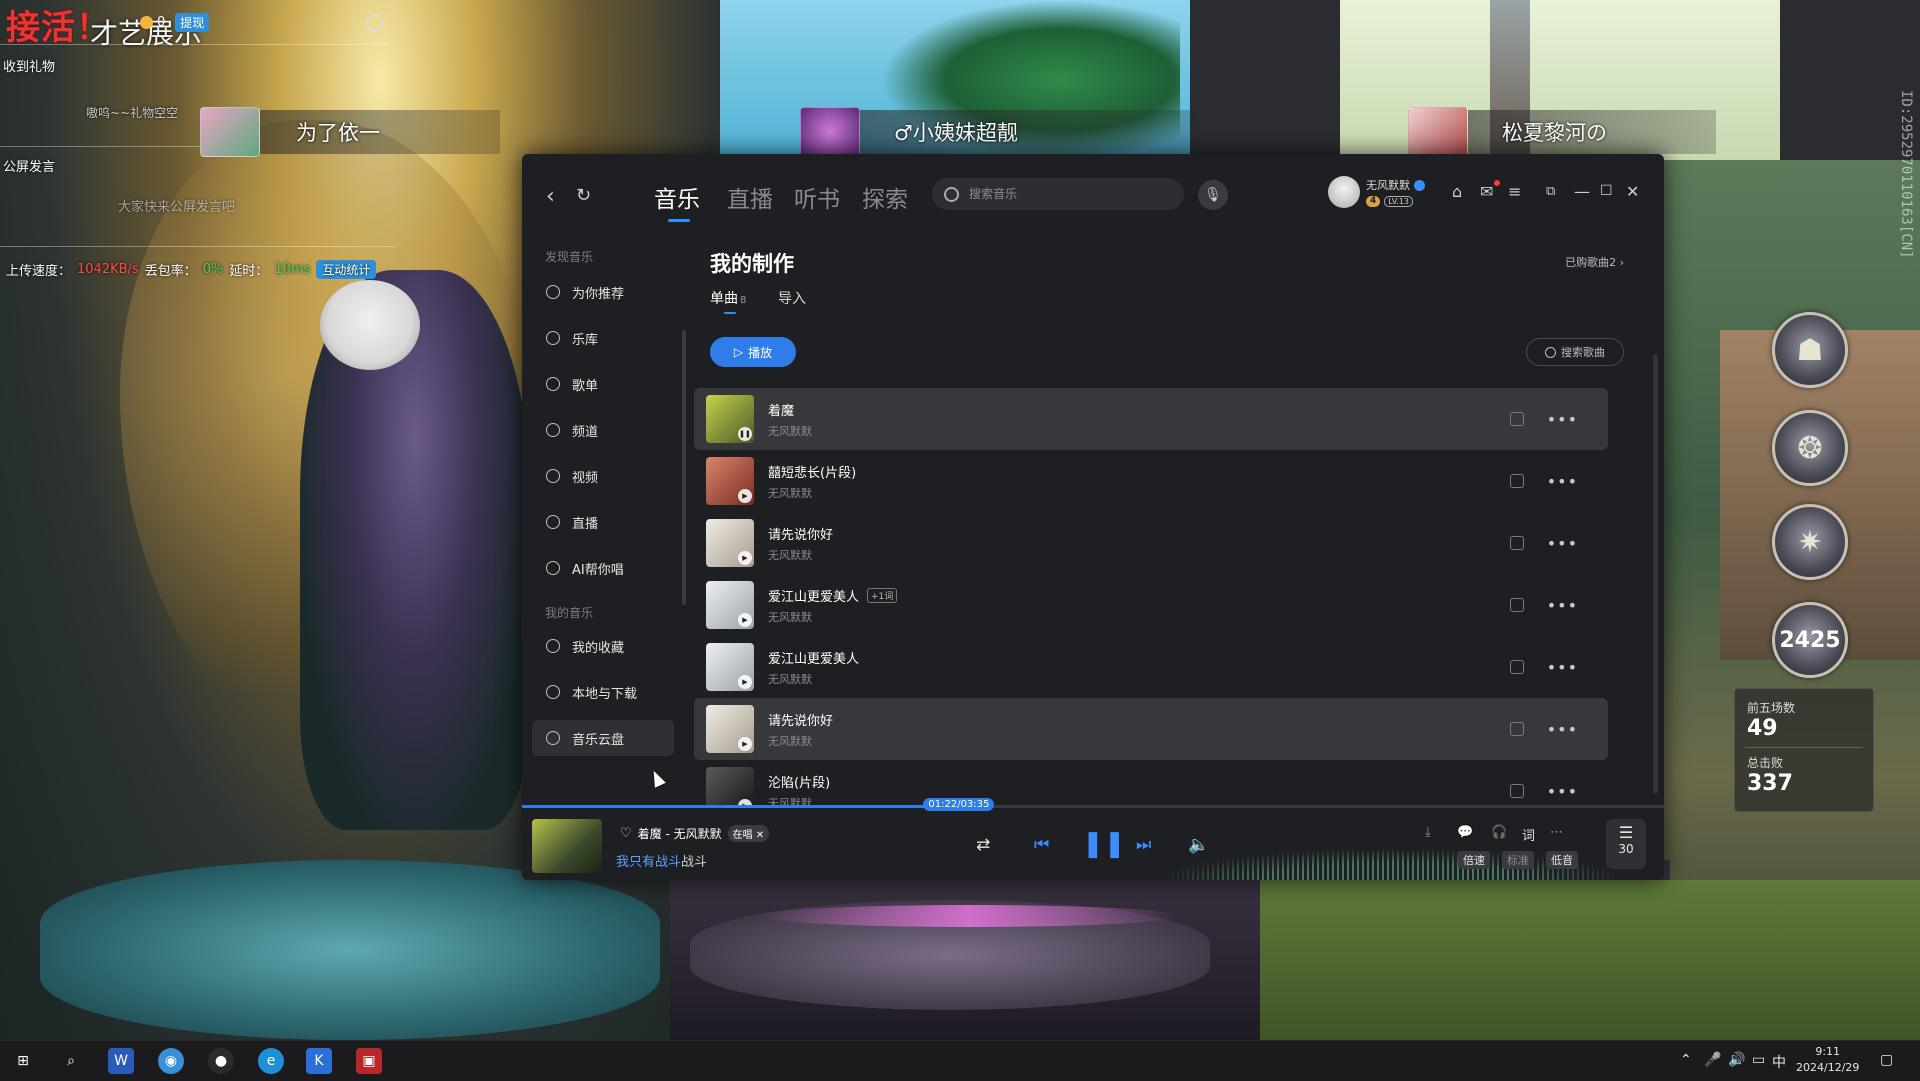  I want to click on like-icon: ♡, so click(626, 833).